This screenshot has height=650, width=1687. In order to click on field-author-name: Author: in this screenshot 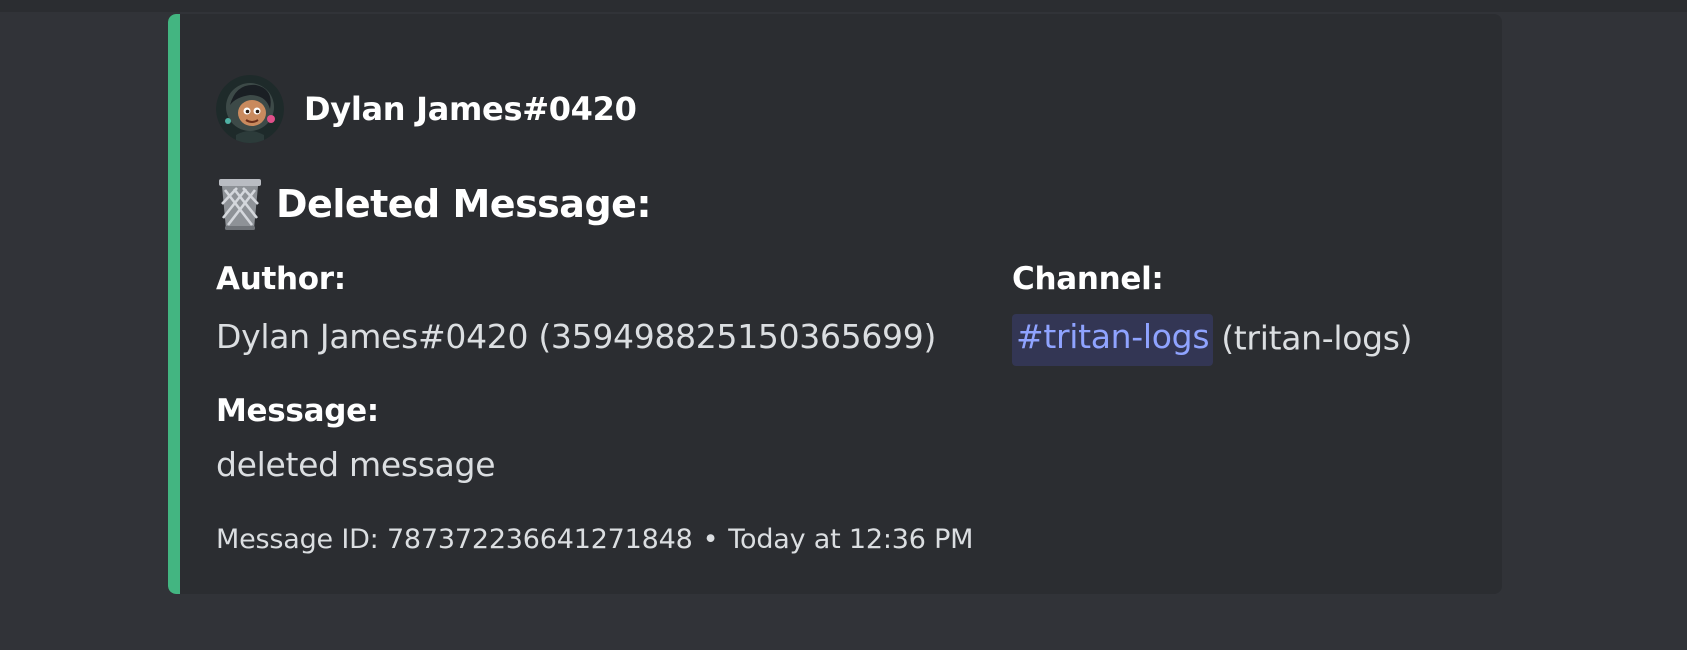, I will do `click(281, 279)`.